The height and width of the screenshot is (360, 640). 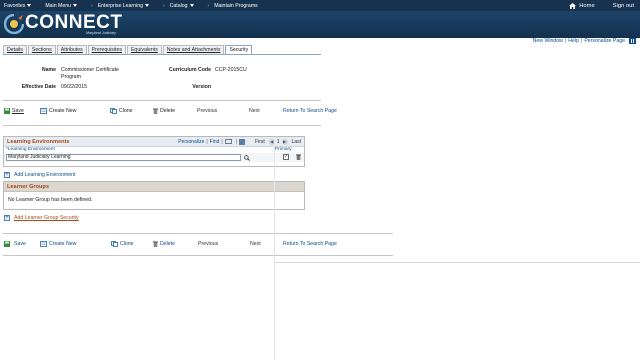 What do you see at coordinates (106, 49) in the screenshot?
I see `tab-prerequisites: Prerequisites` at bounding box center [106, 49].